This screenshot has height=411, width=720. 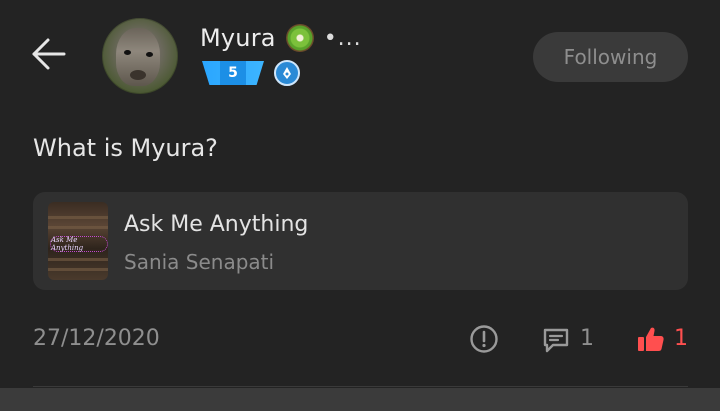 I want to click on community-thumbnail: Ask Me Anything, so click(x=78, y=241).